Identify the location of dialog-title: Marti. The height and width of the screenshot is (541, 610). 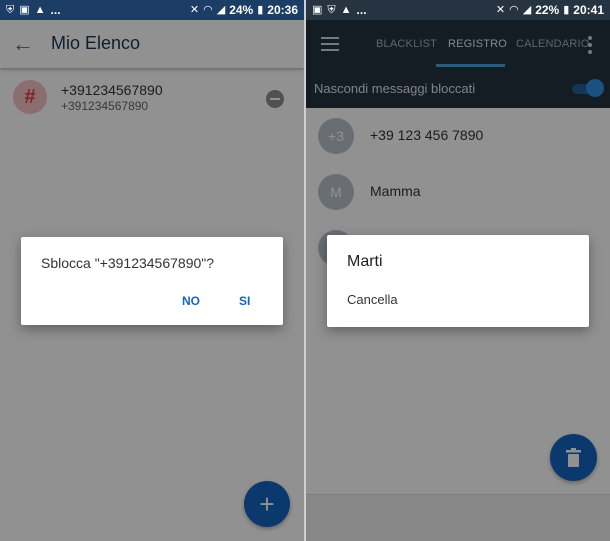
(365, 261).